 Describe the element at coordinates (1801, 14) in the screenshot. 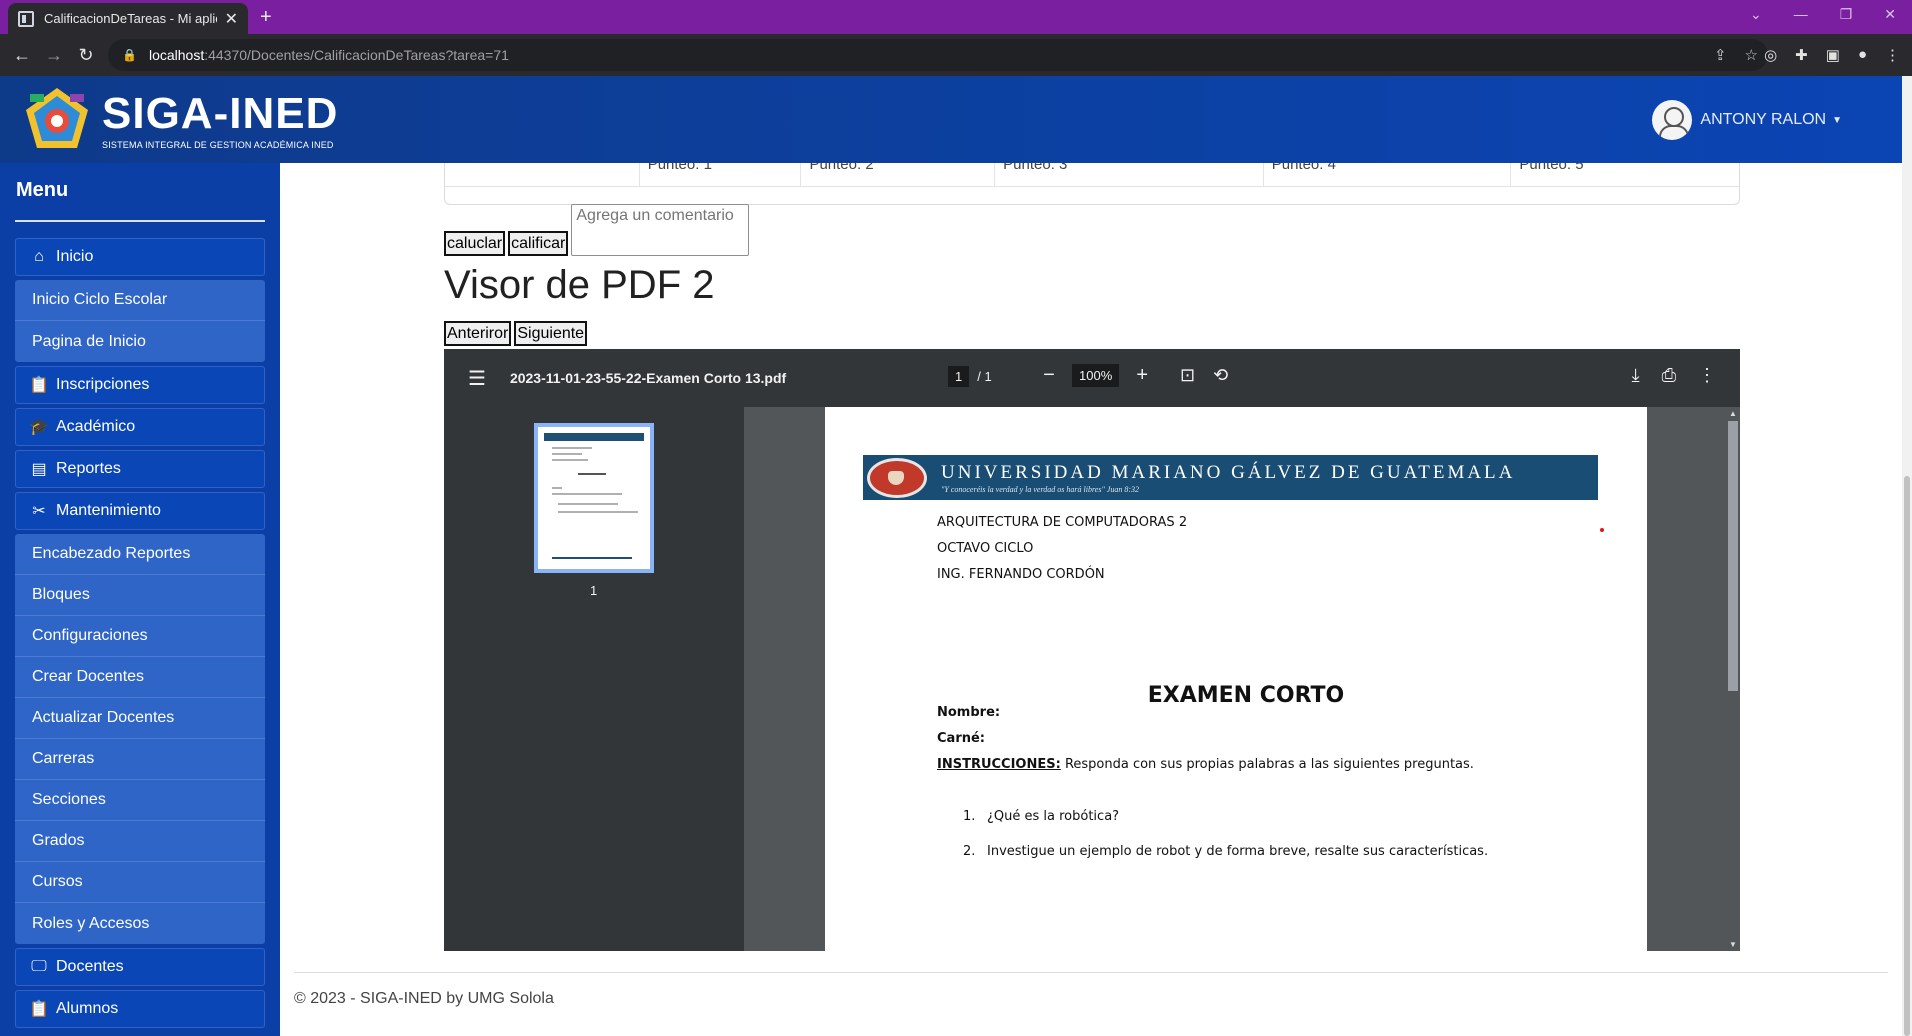

I see `minimize-icon: —` at that location.